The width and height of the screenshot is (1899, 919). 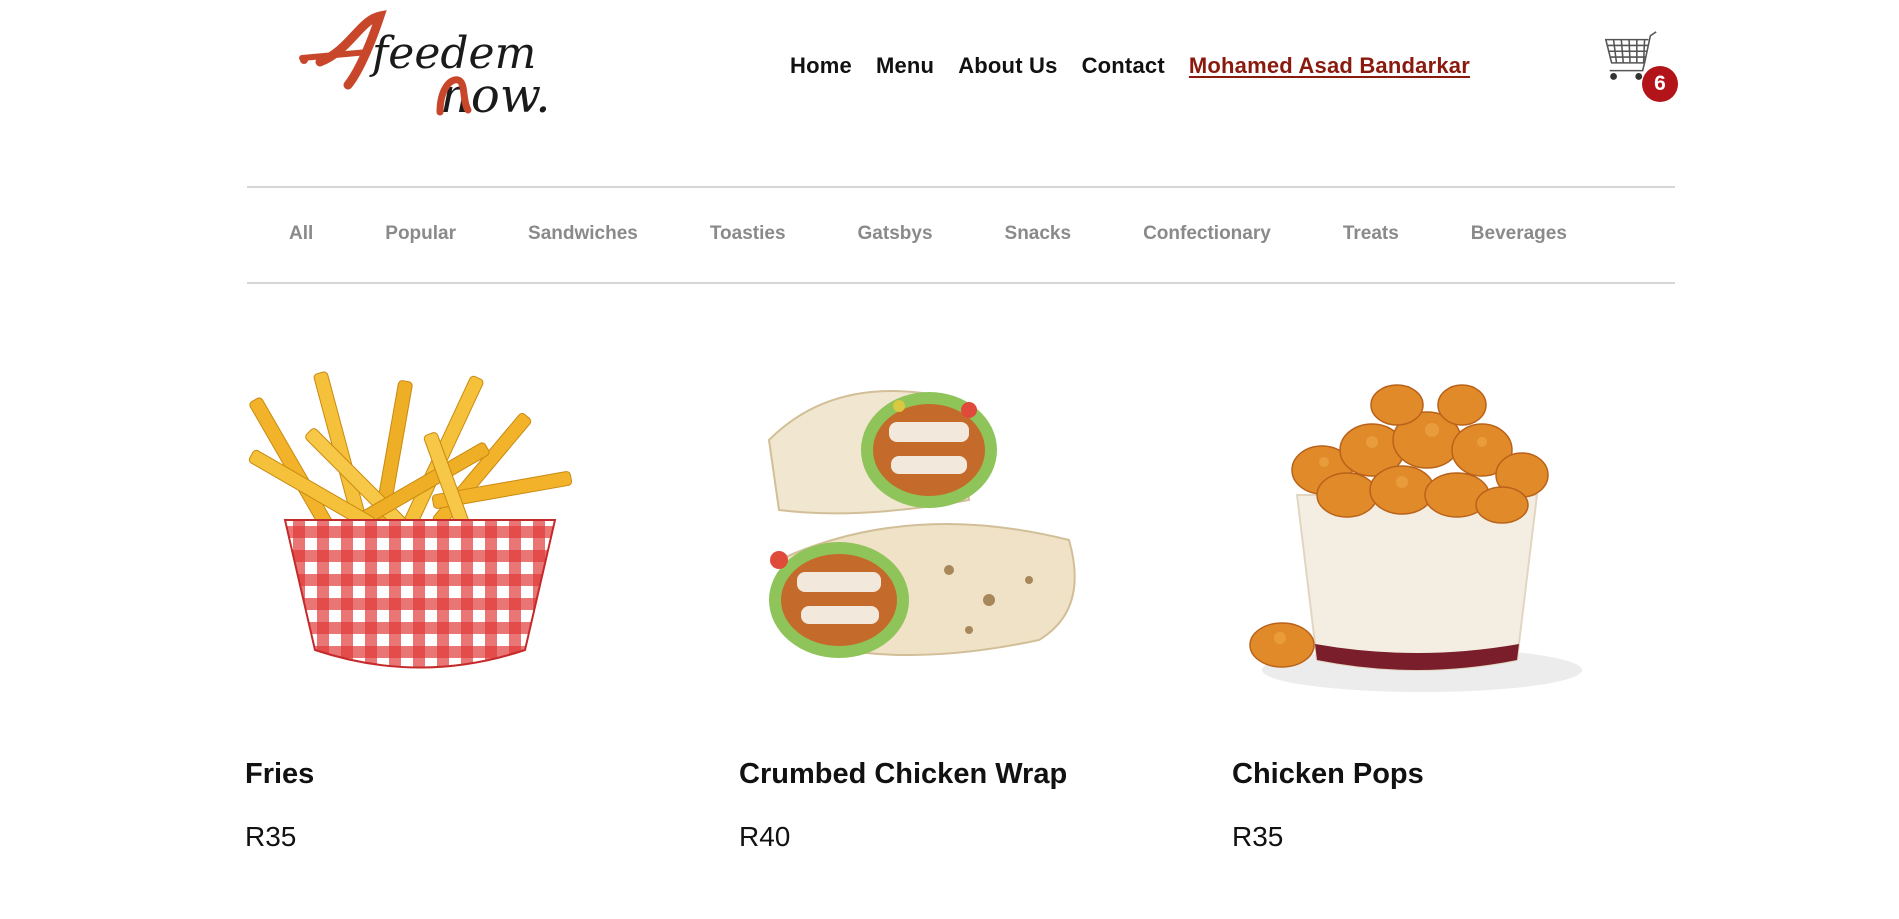 What do you see at coordinates (765, 836) in the screenshot?
I see `product-price: R40` at bounding box center [765, 836].